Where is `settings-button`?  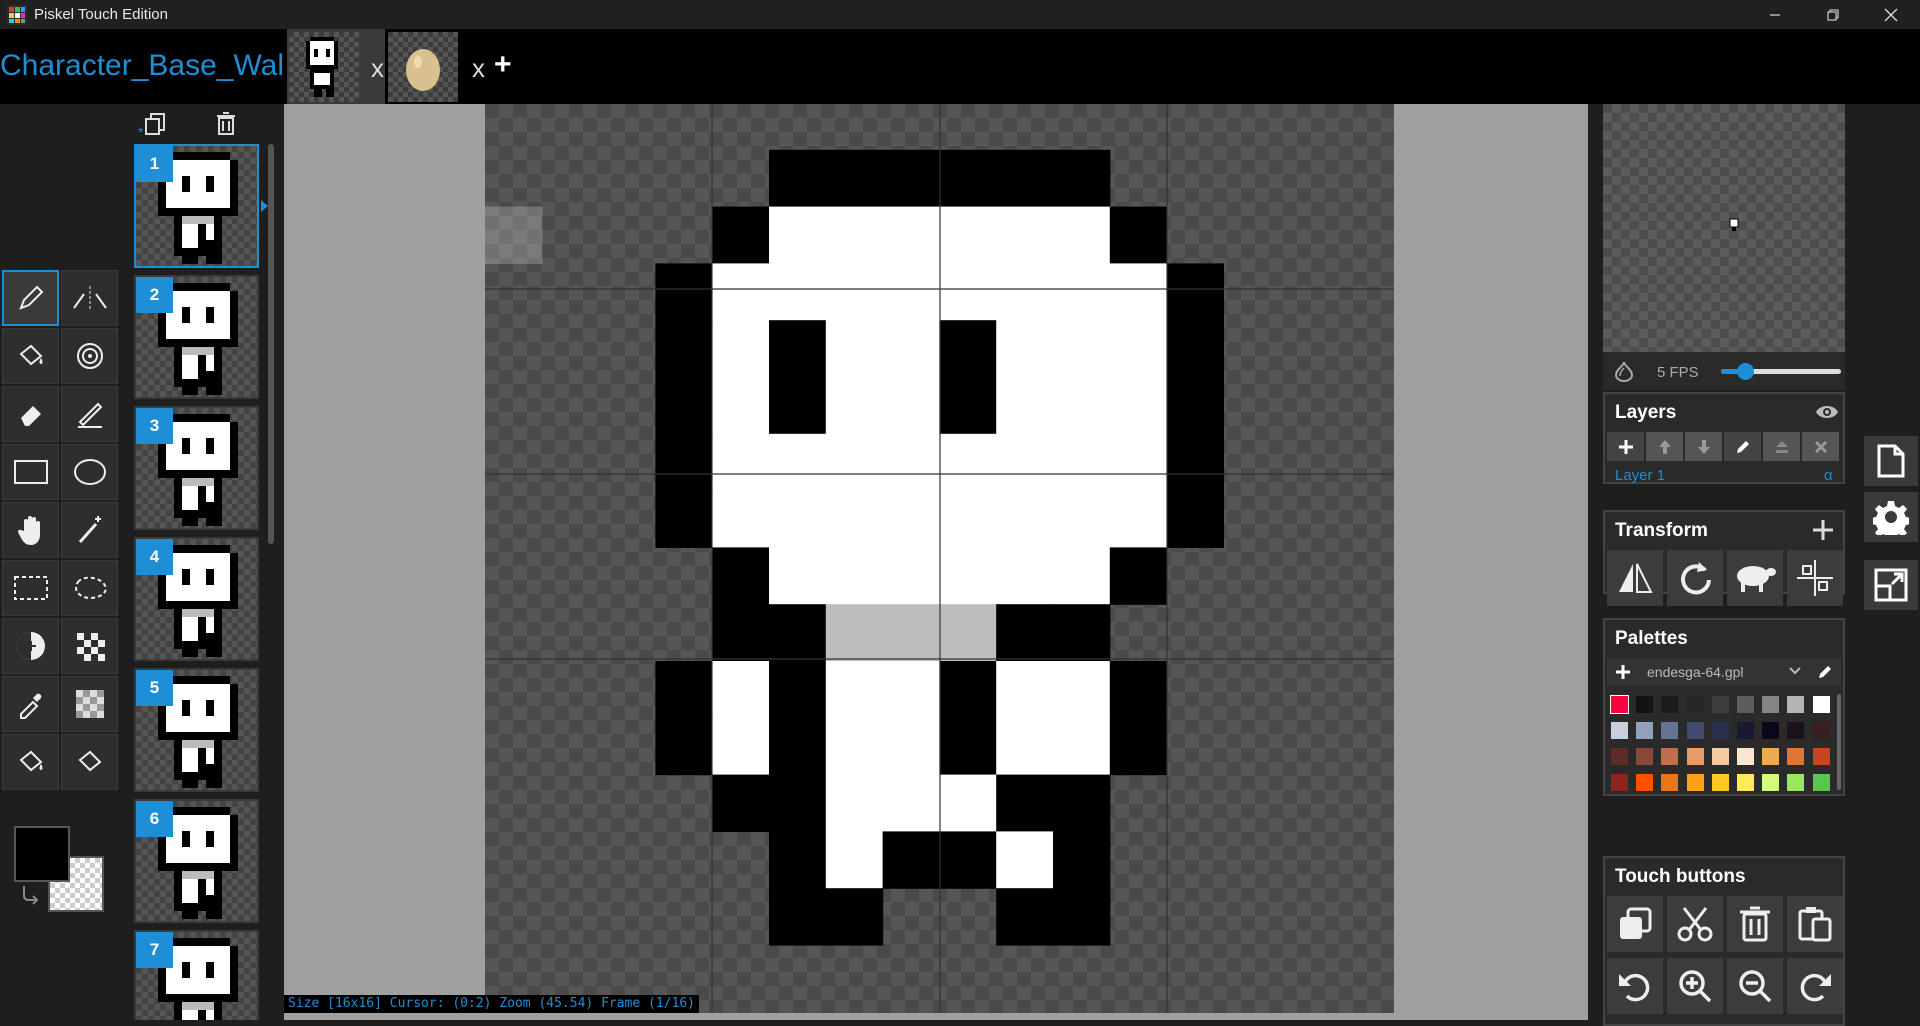
settings-button is located at coordinates (1891, 517).